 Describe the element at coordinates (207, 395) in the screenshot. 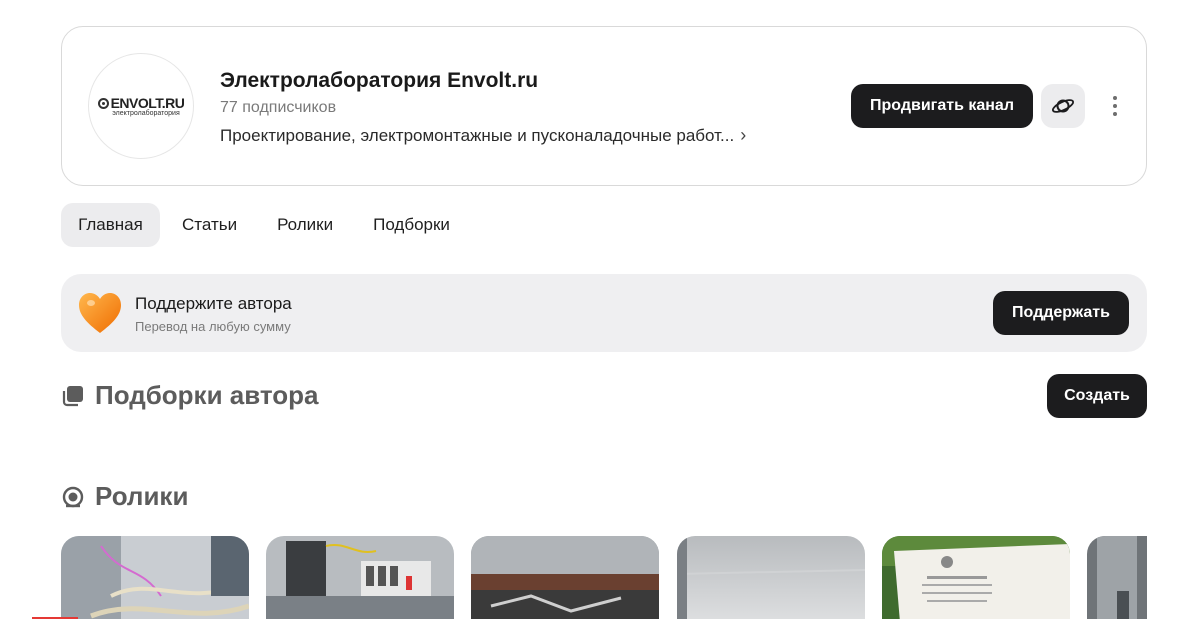

I see `collections-section-title: Подборки автора` at that location.